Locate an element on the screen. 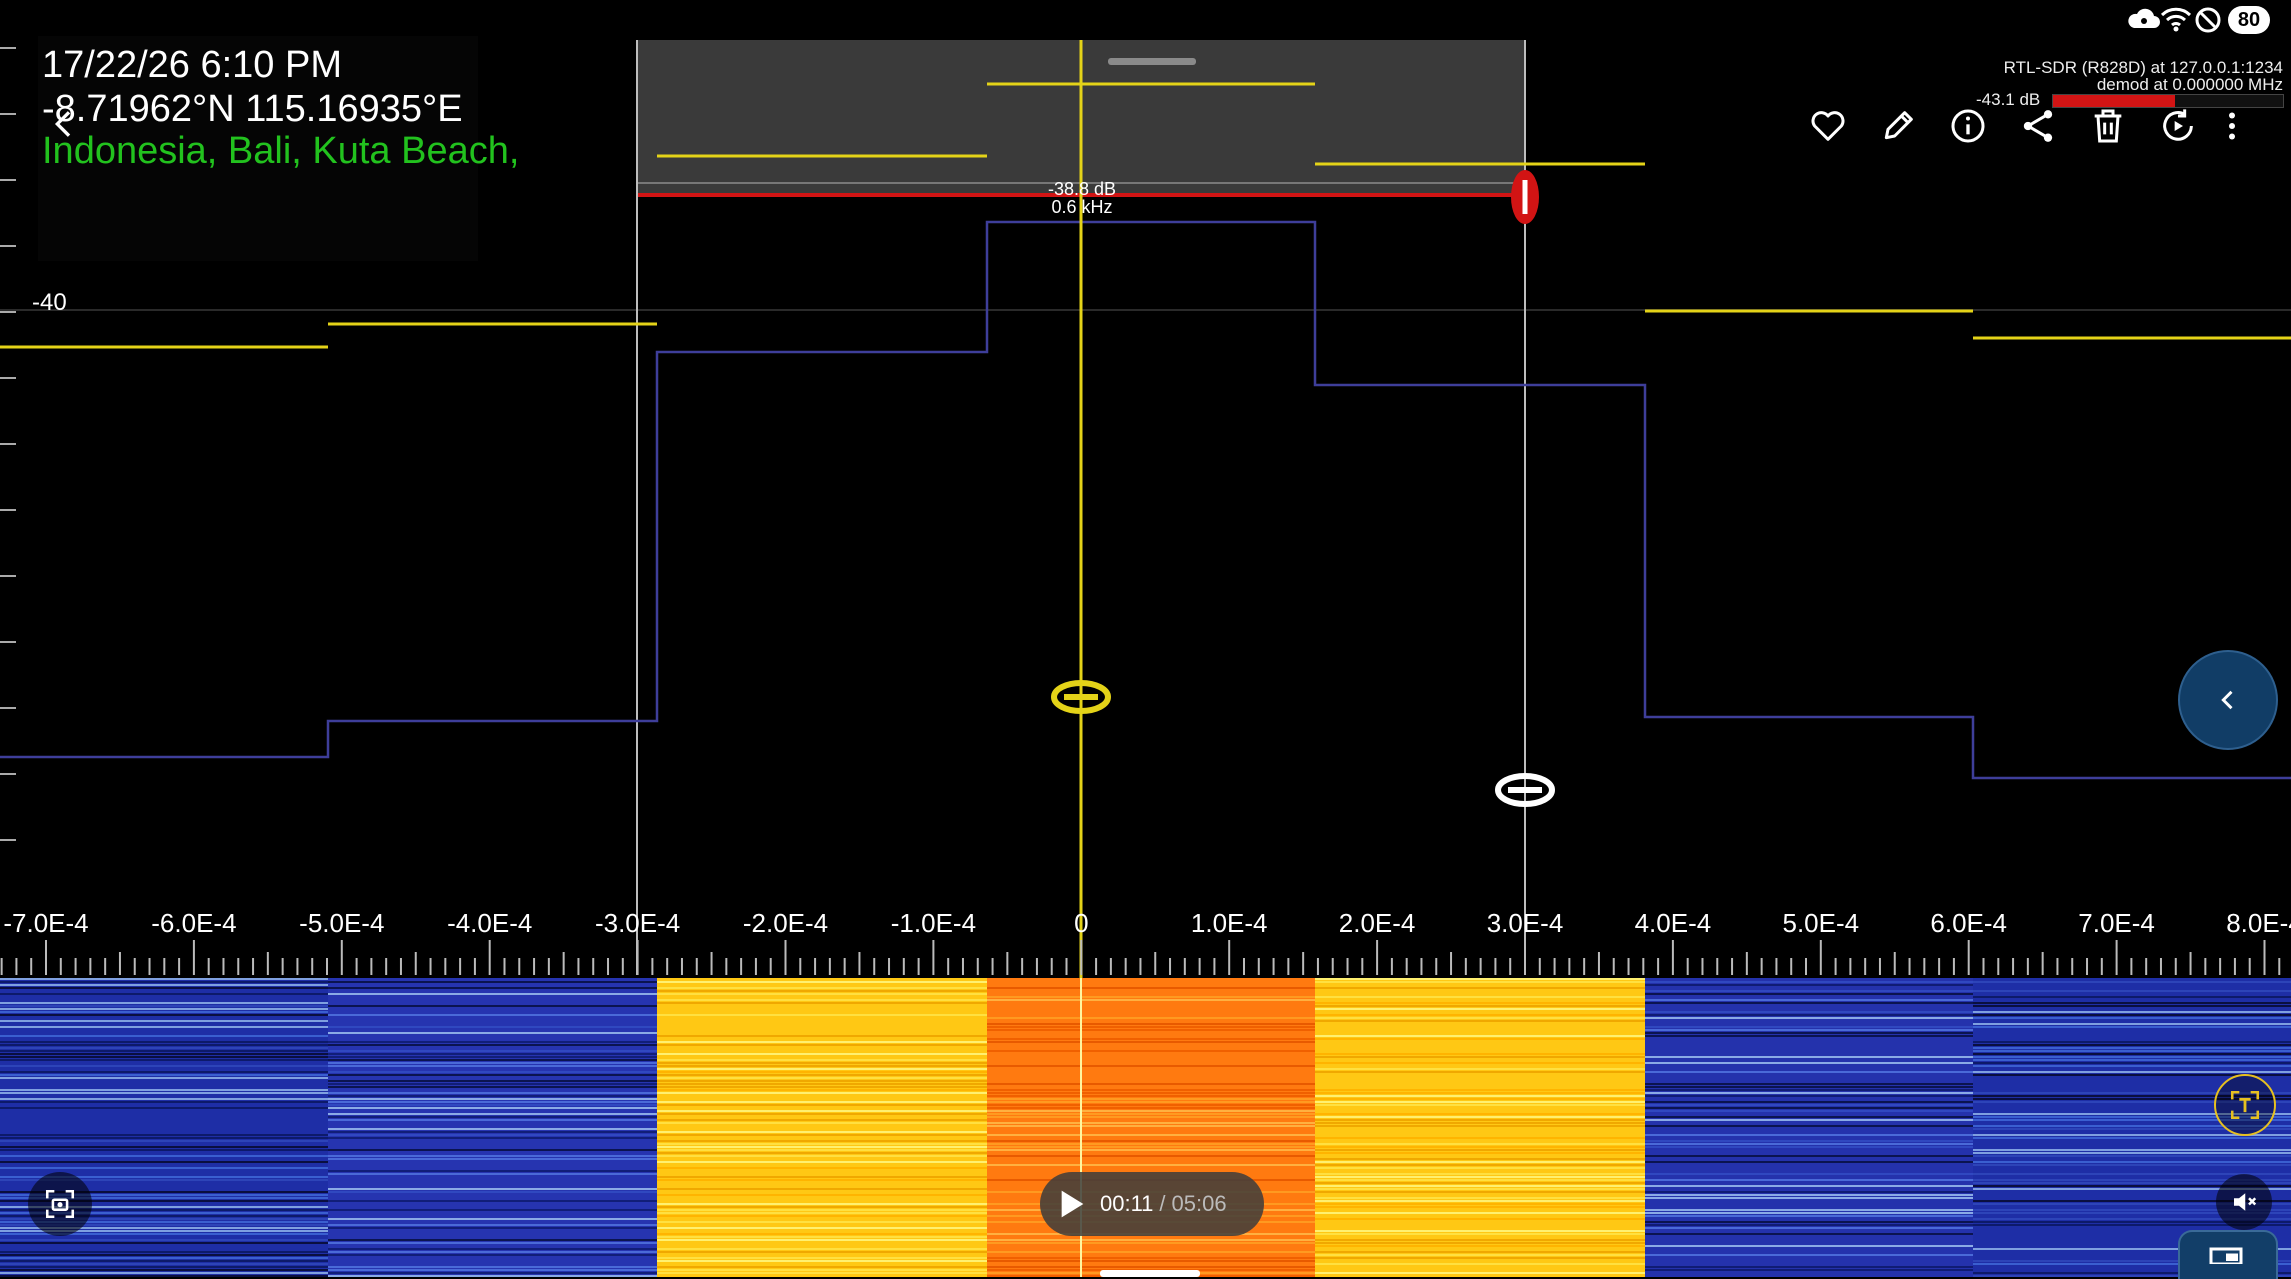 This screenshot has width=2291, height=1279. more-options-button is located at coordinates (2232, 126).